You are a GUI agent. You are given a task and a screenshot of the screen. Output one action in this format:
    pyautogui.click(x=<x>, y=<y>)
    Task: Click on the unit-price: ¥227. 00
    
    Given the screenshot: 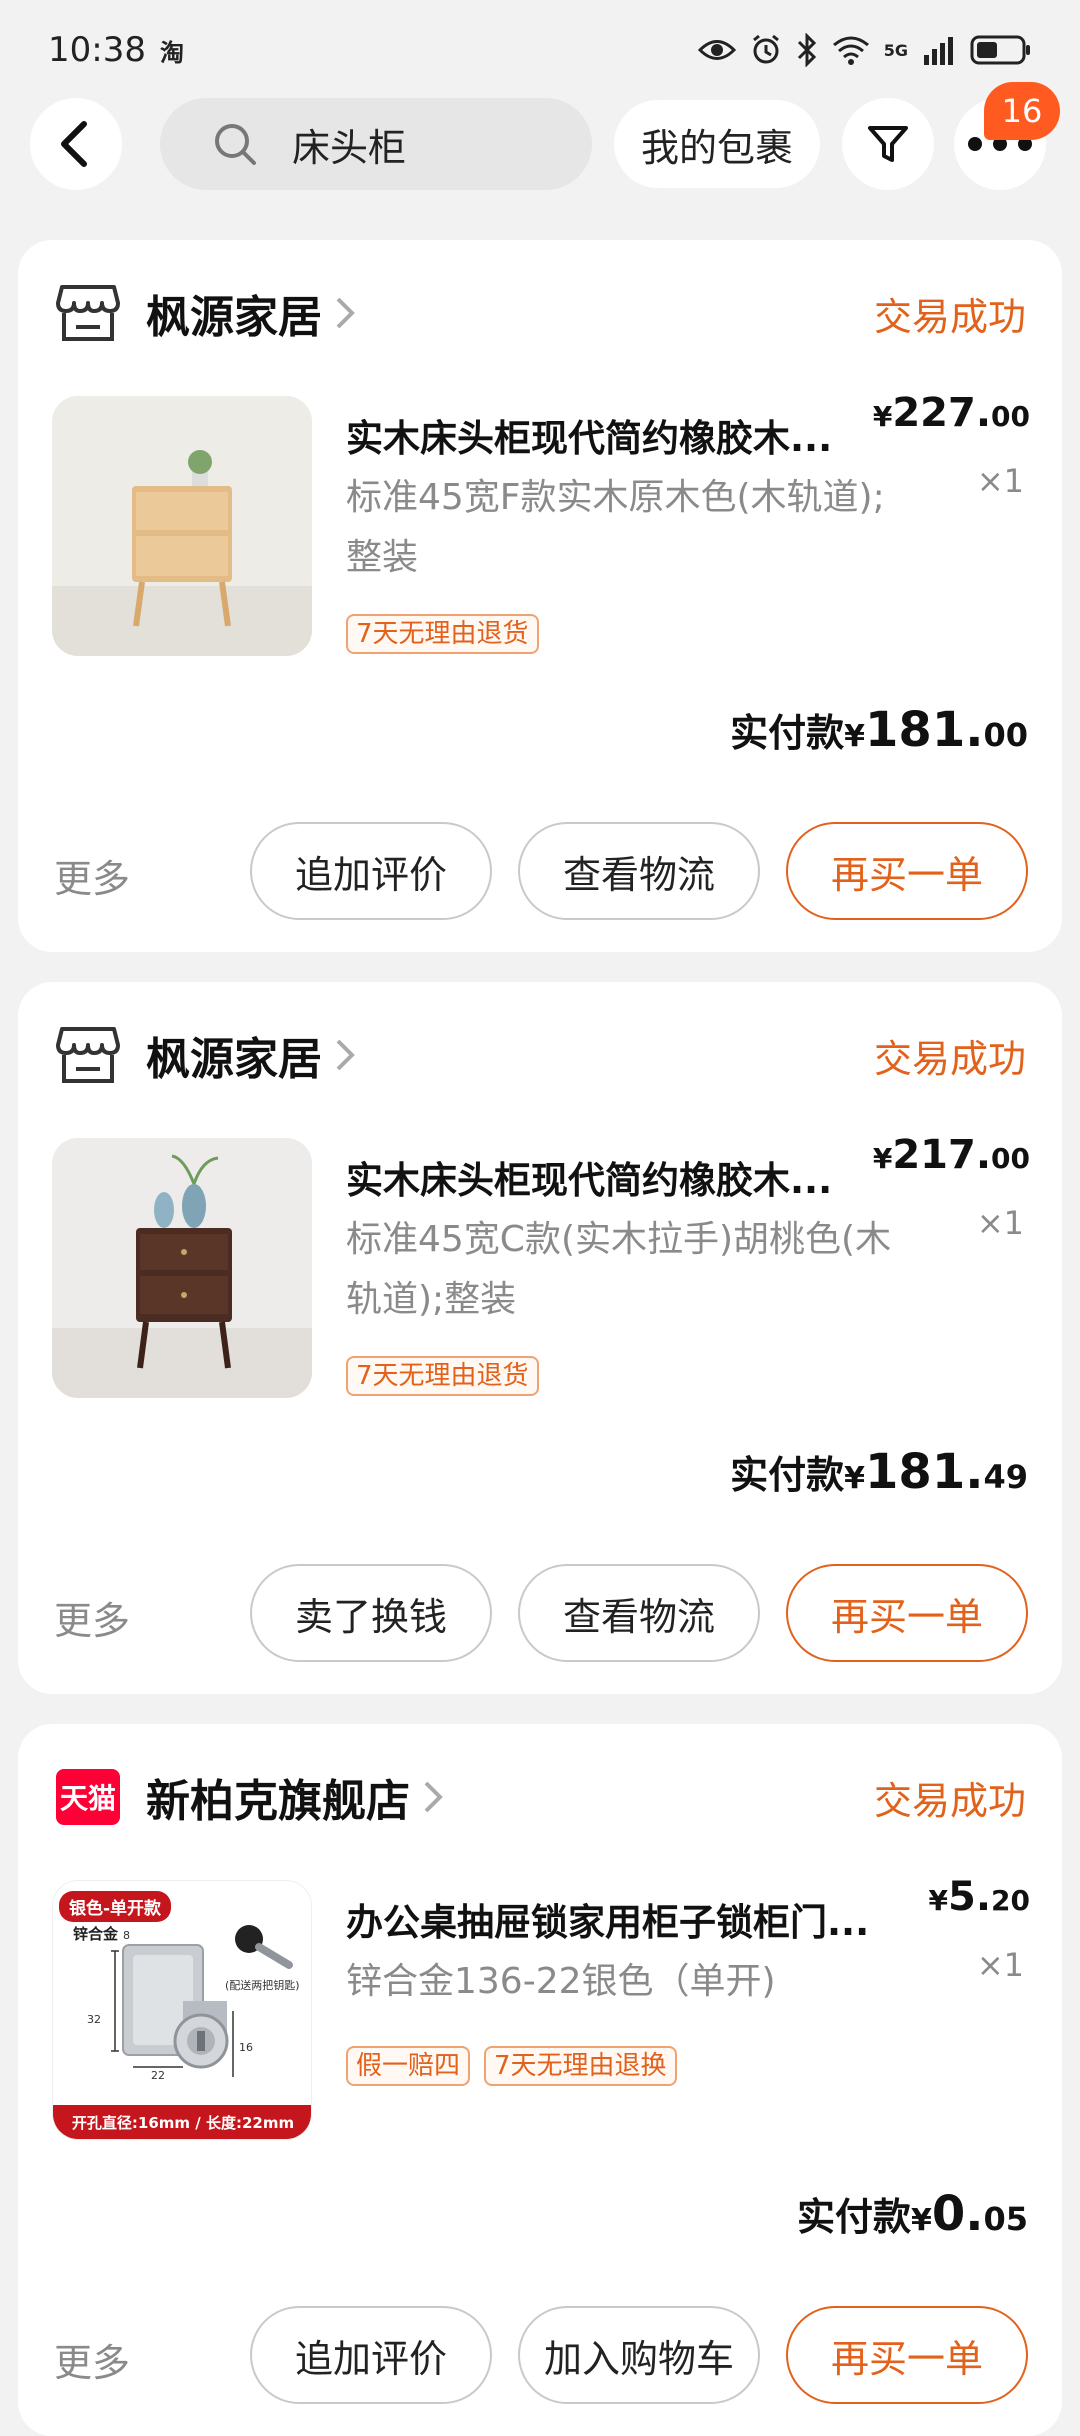 What is the action you would take?
    pyautogui.click(x=951, y=413)
    